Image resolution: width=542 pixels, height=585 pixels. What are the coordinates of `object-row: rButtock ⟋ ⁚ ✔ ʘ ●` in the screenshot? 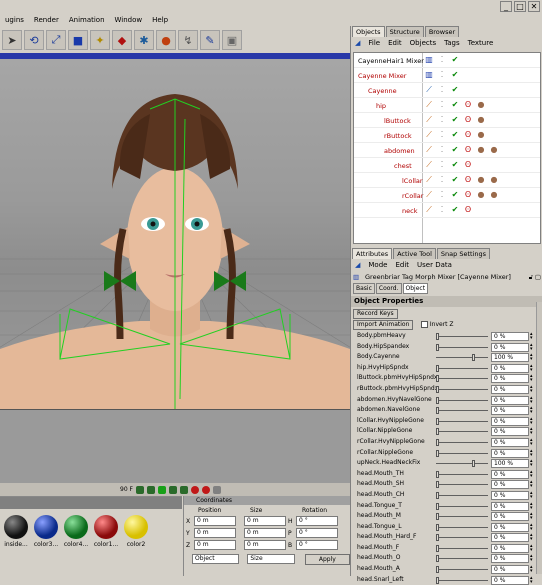 It's located at (447, 135).